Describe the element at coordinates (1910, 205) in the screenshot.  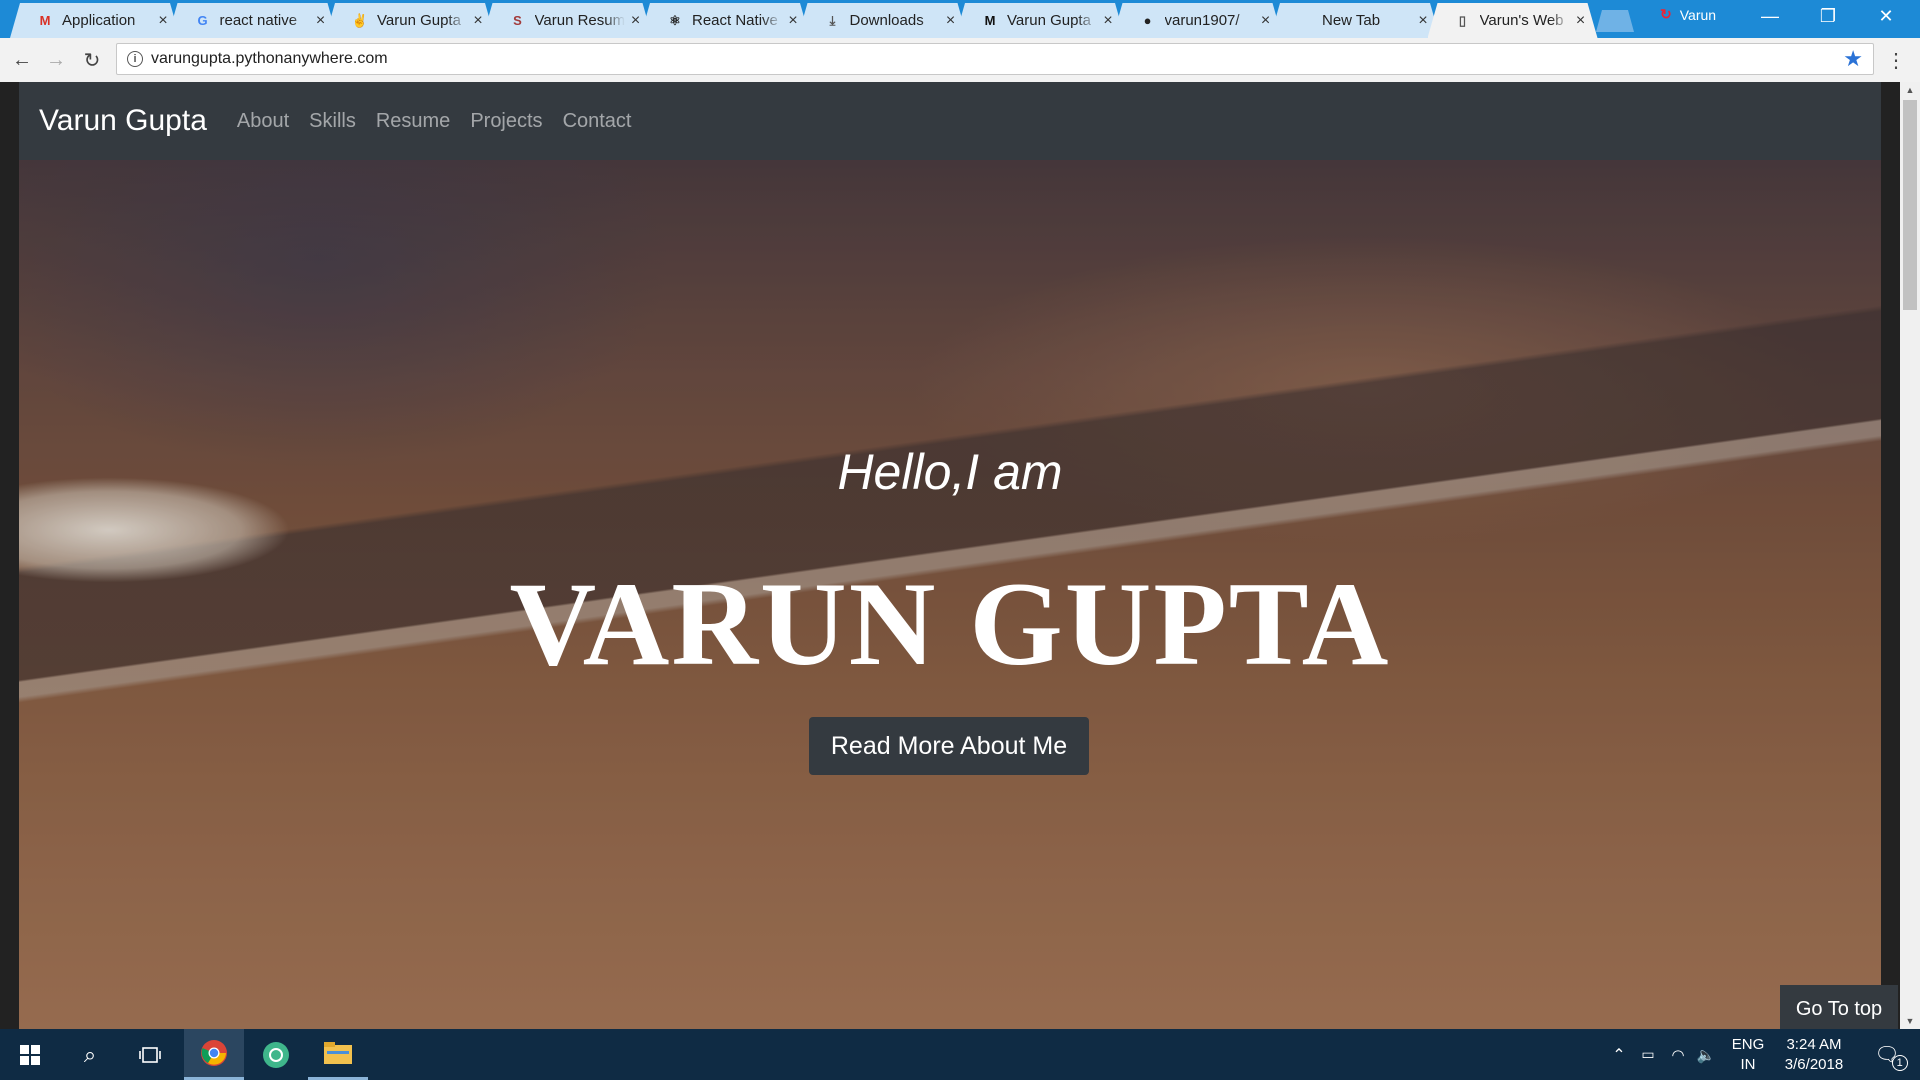
I see `scroll-thumb` at that location.